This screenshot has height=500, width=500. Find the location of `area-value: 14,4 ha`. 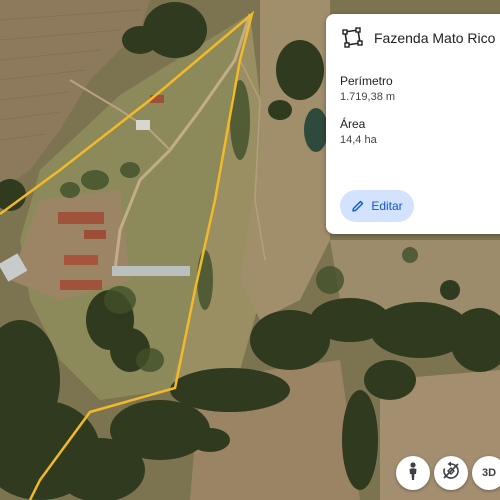

area-value: 14,4 ha is located at coordinates (358, 140).